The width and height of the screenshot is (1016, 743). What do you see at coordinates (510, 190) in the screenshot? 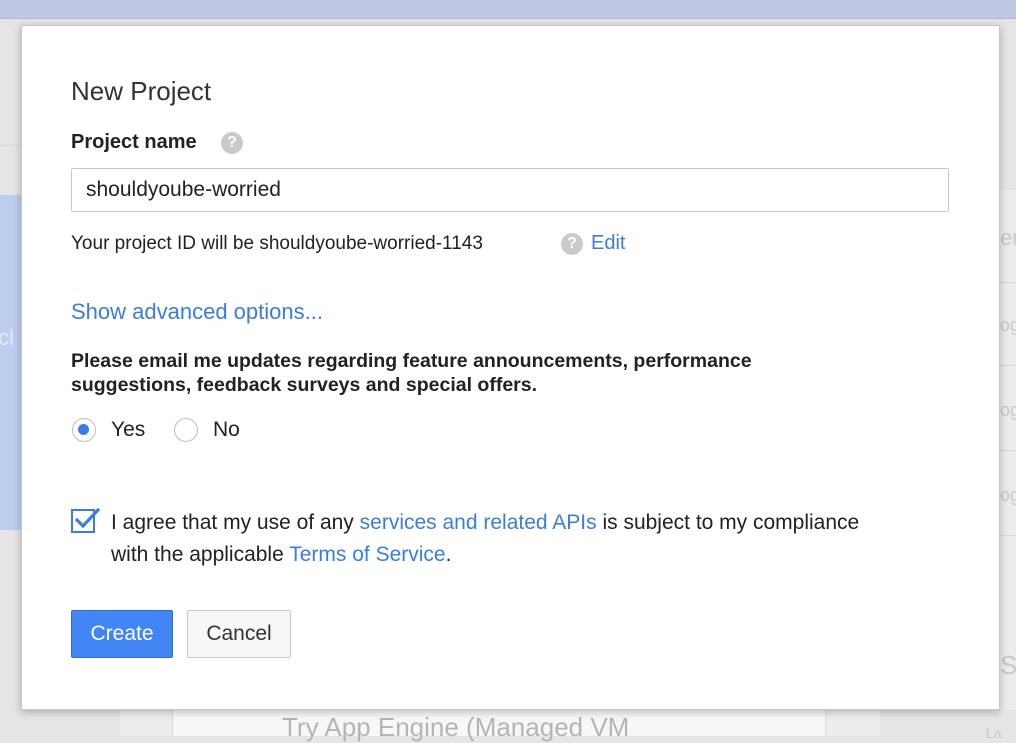
I see `project-name-input` at bounding box center [510, 190].